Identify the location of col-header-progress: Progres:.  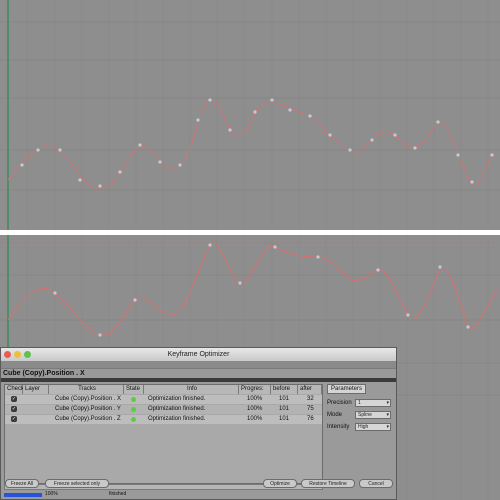
(255, 389).